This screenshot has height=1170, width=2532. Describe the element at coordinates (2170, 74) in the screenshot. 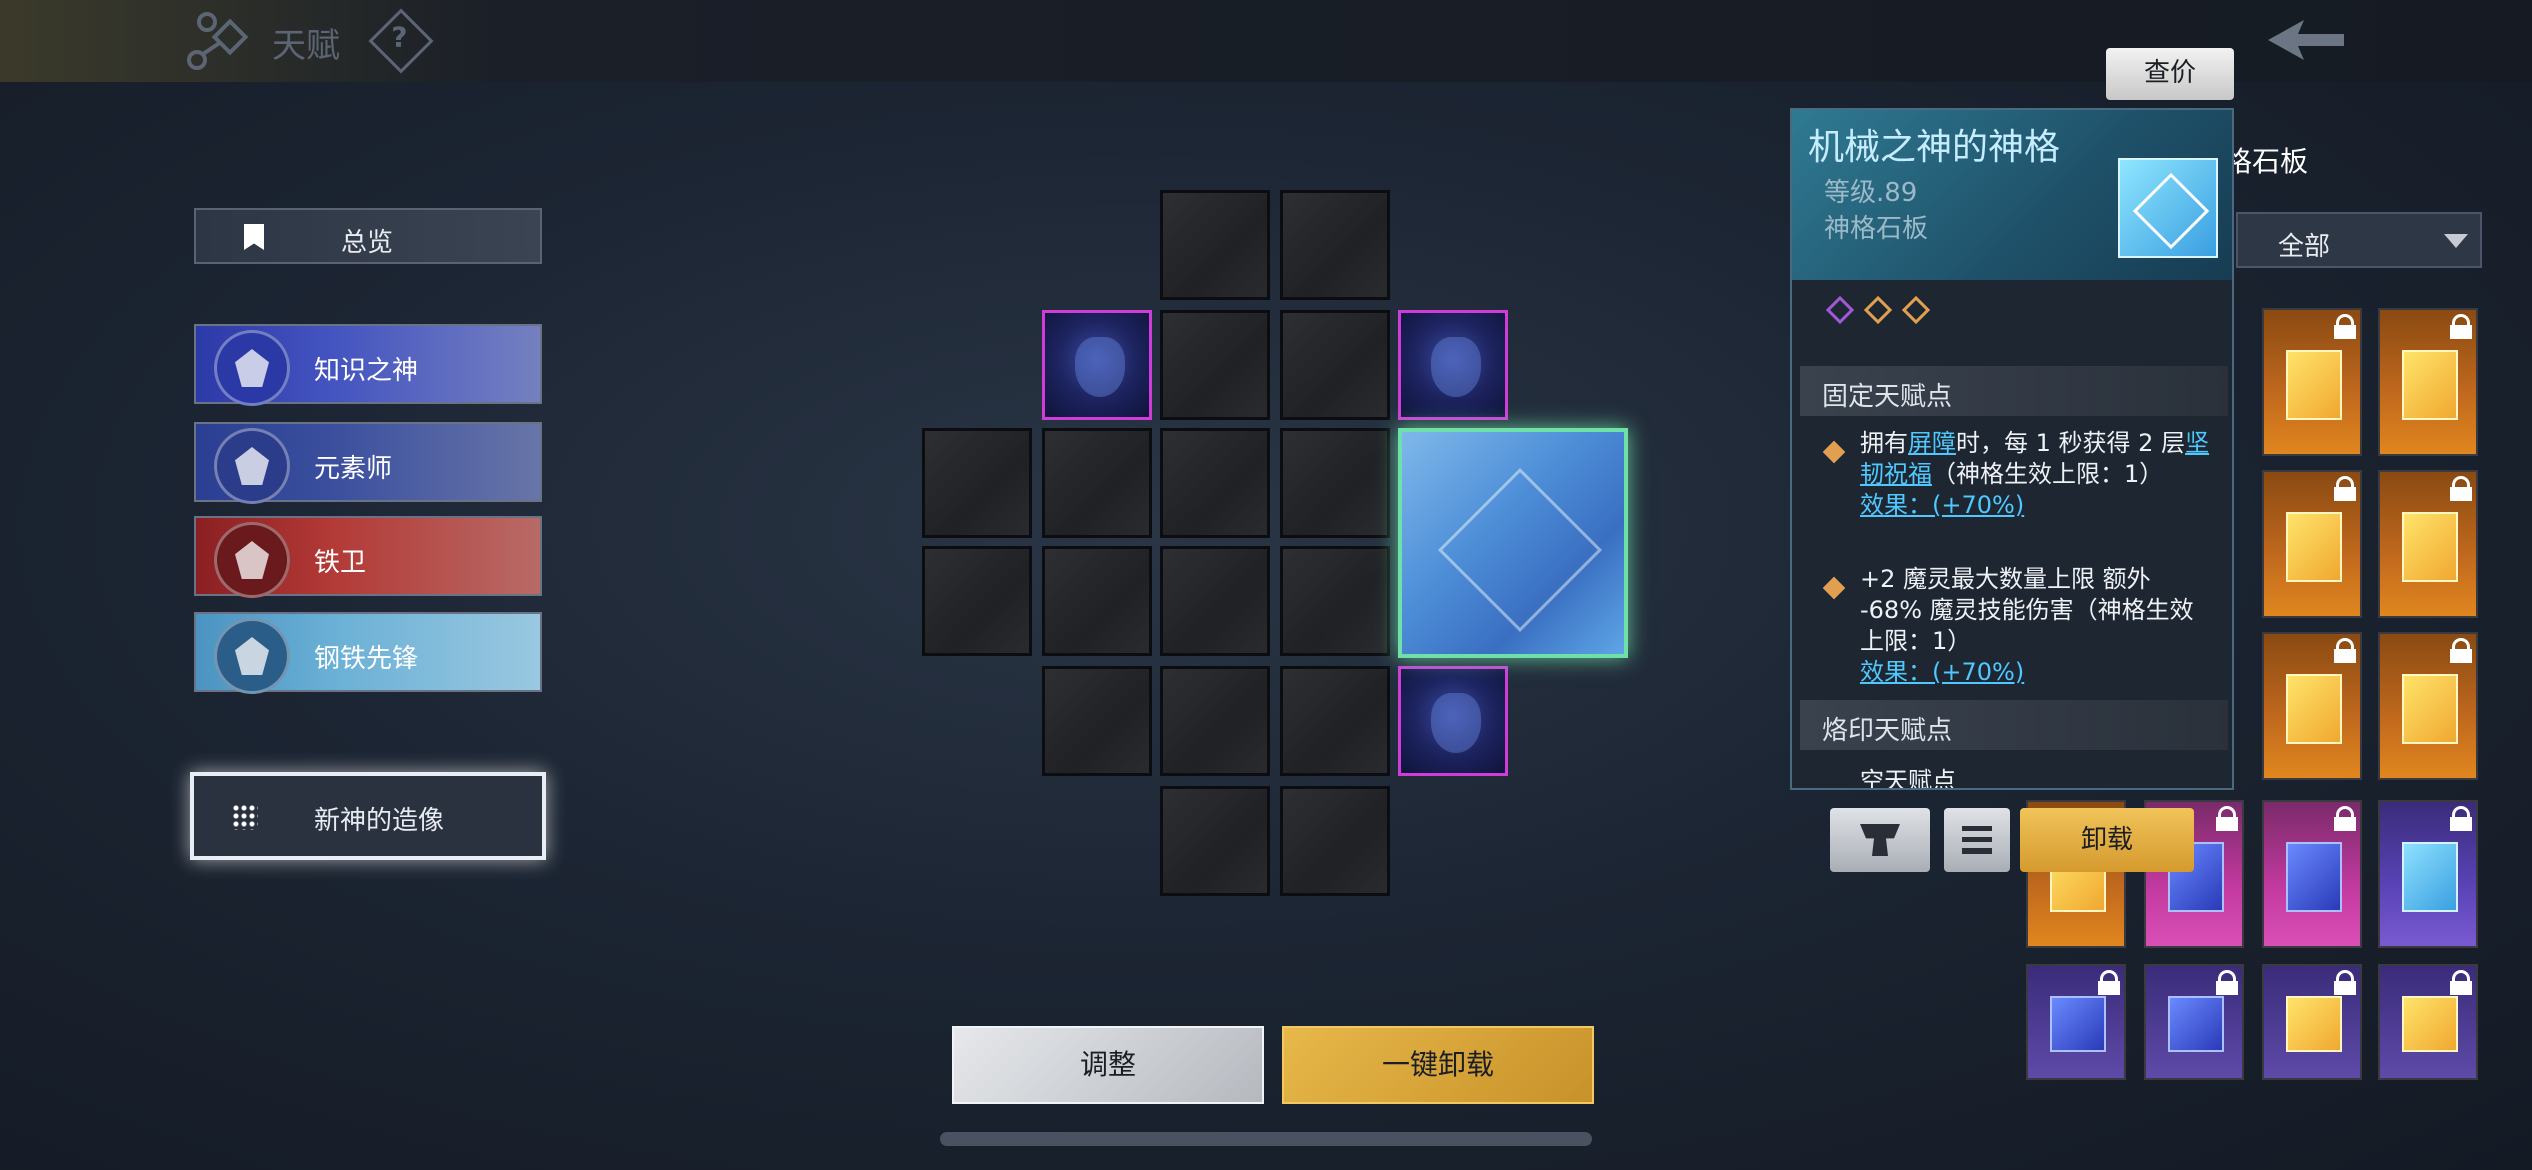

I see `check-price-button: 查价` at that location.